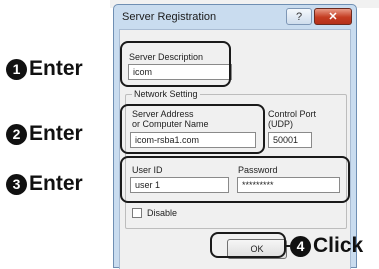  Describe the element at coordinates (248, 245) in the screenshot. I see `ok-button-callout` at that location.